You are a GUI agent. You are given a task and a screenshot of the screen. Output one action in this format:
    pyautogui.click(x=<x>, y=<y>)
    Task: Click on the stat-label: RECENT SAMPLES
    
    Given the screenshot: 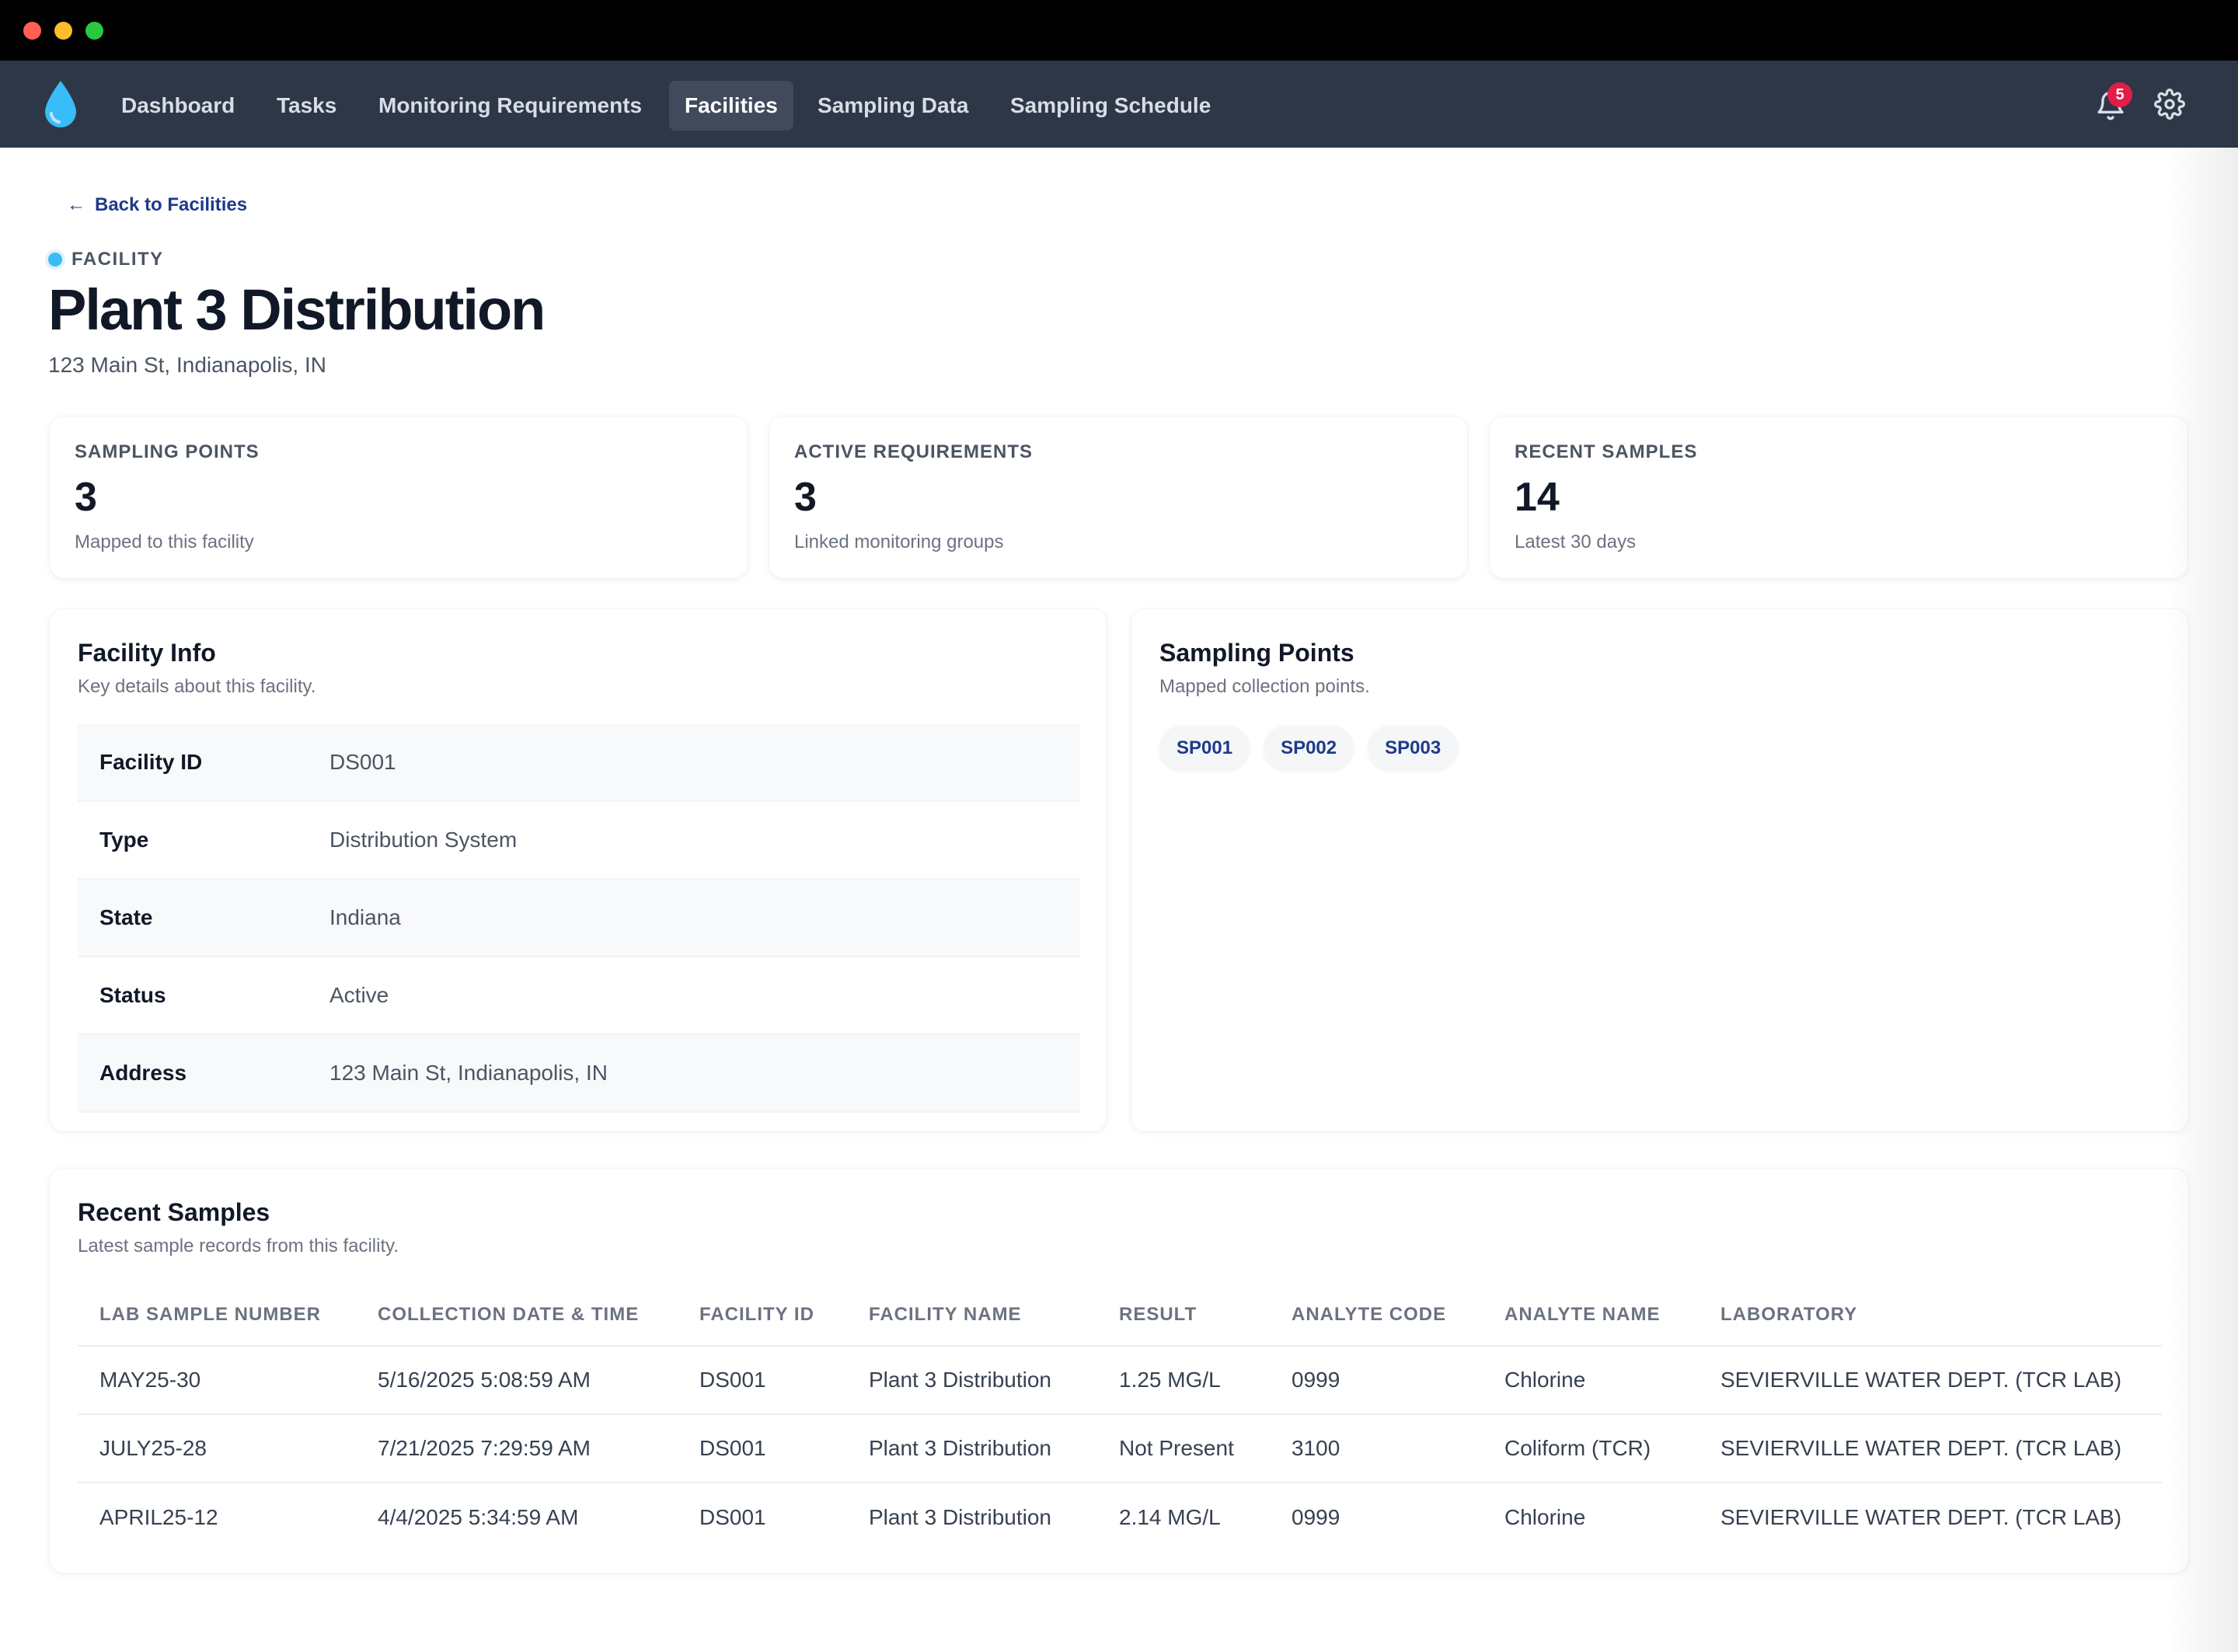 What is the action you would take?
    pyautogui.click(x=1606, y=451)
    